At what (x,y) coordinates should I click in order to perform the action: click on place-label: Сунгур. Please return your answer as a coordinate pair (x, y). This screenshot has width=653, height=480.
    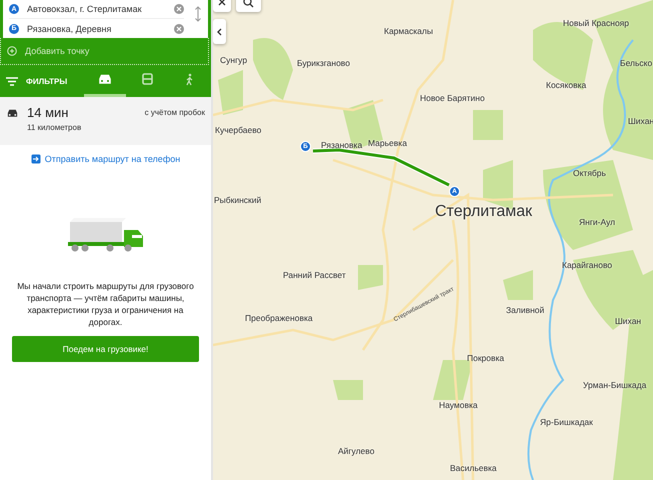
    Looking at the image, I should click on (234, 60).